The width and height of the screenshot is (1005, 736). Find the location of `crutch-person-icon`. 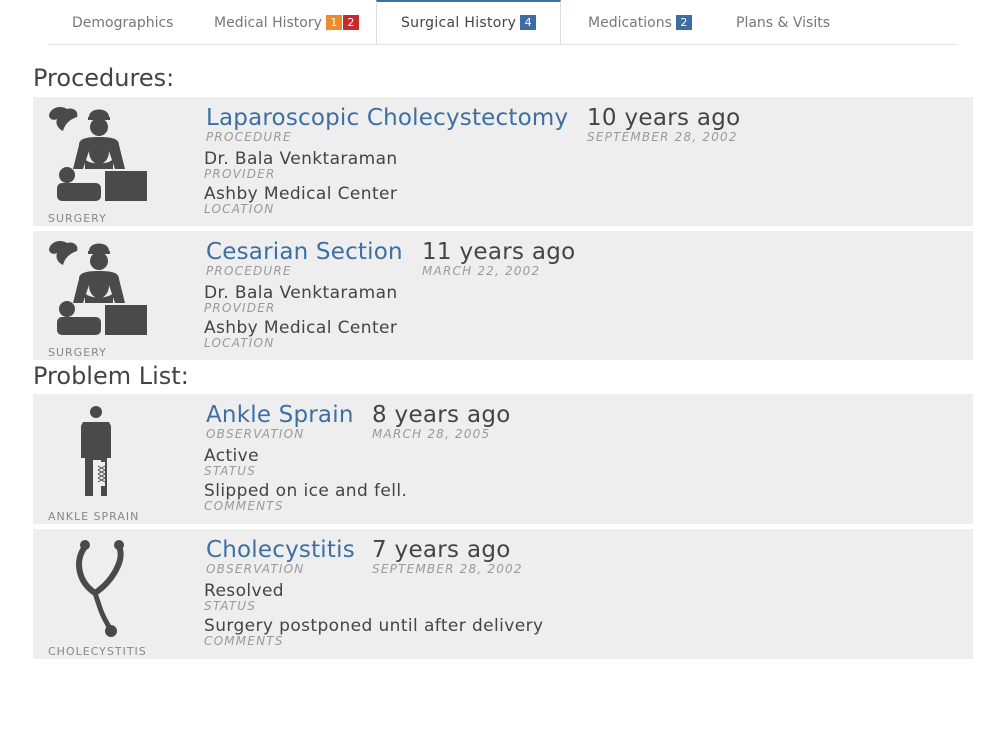

crutch-person-icon is located at coordinates (100, 455).